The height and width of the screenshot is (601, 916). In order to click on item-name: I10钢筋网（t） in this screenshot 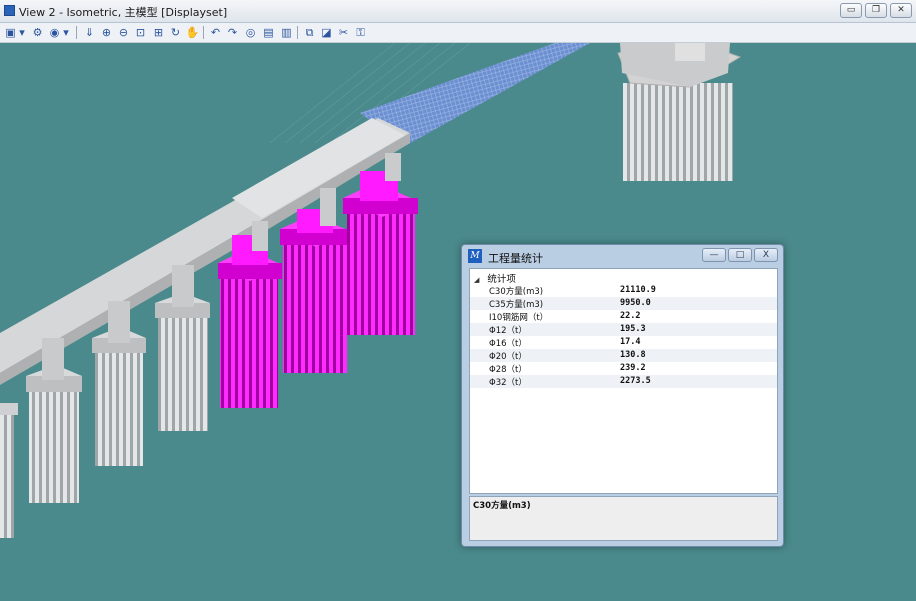, I will do `click(519, 318)`.